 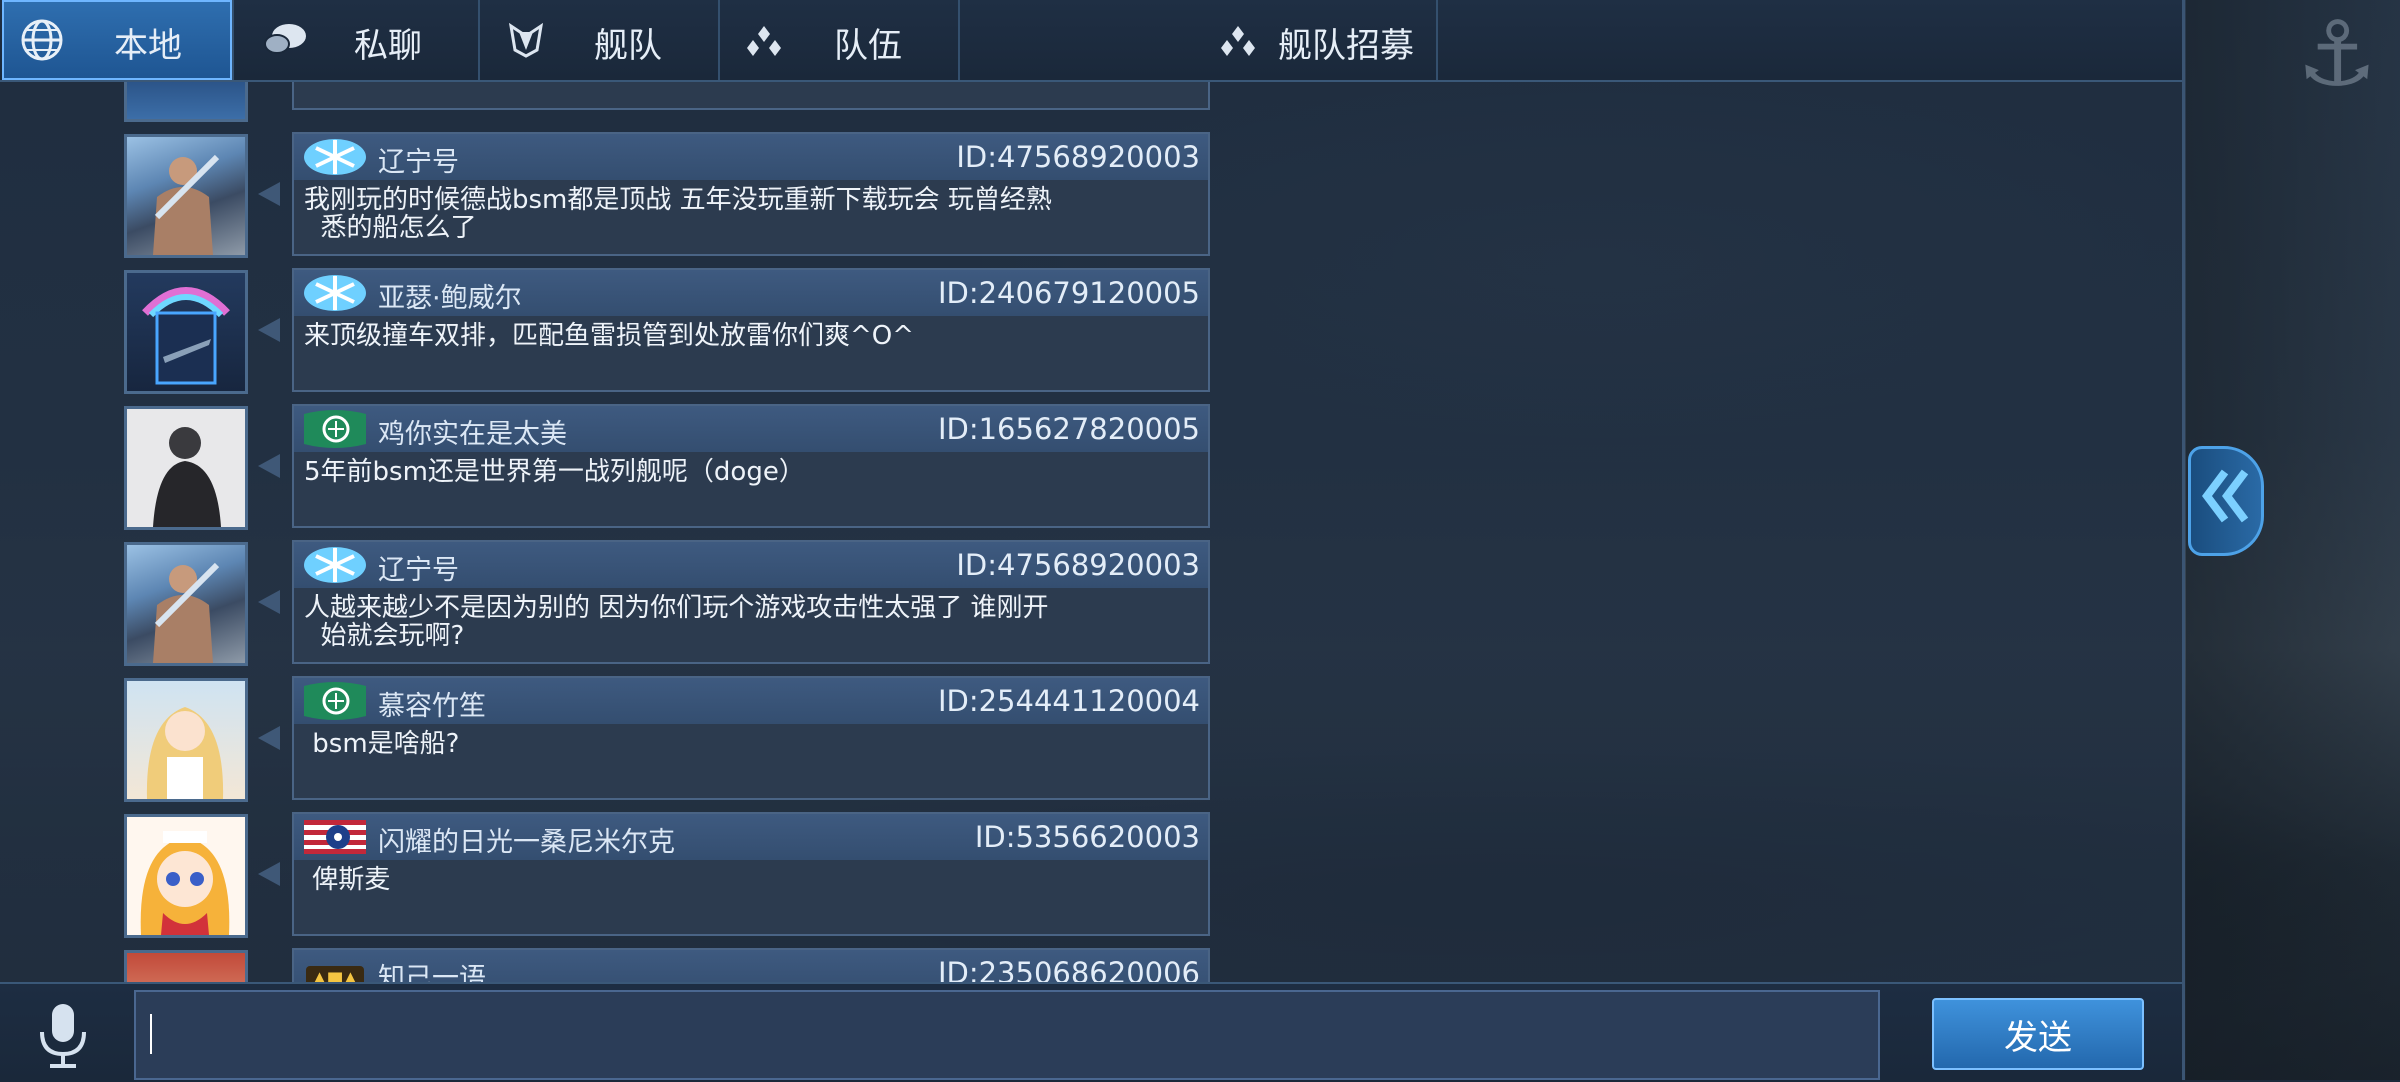 What do you see at coordinates (472, 431) in the screenshot?
I see `username: 鸡你实在是太美` at bounding box center [472, 431].